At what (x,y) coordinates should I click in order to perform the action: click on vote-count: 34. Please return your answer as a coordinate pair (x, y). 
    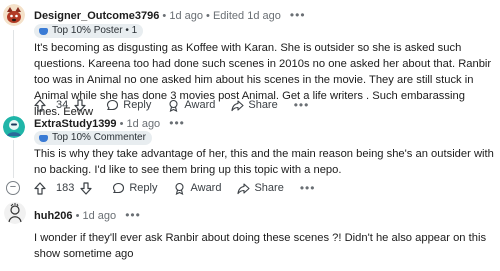
    Looking at the image, I should click on (62, 105).